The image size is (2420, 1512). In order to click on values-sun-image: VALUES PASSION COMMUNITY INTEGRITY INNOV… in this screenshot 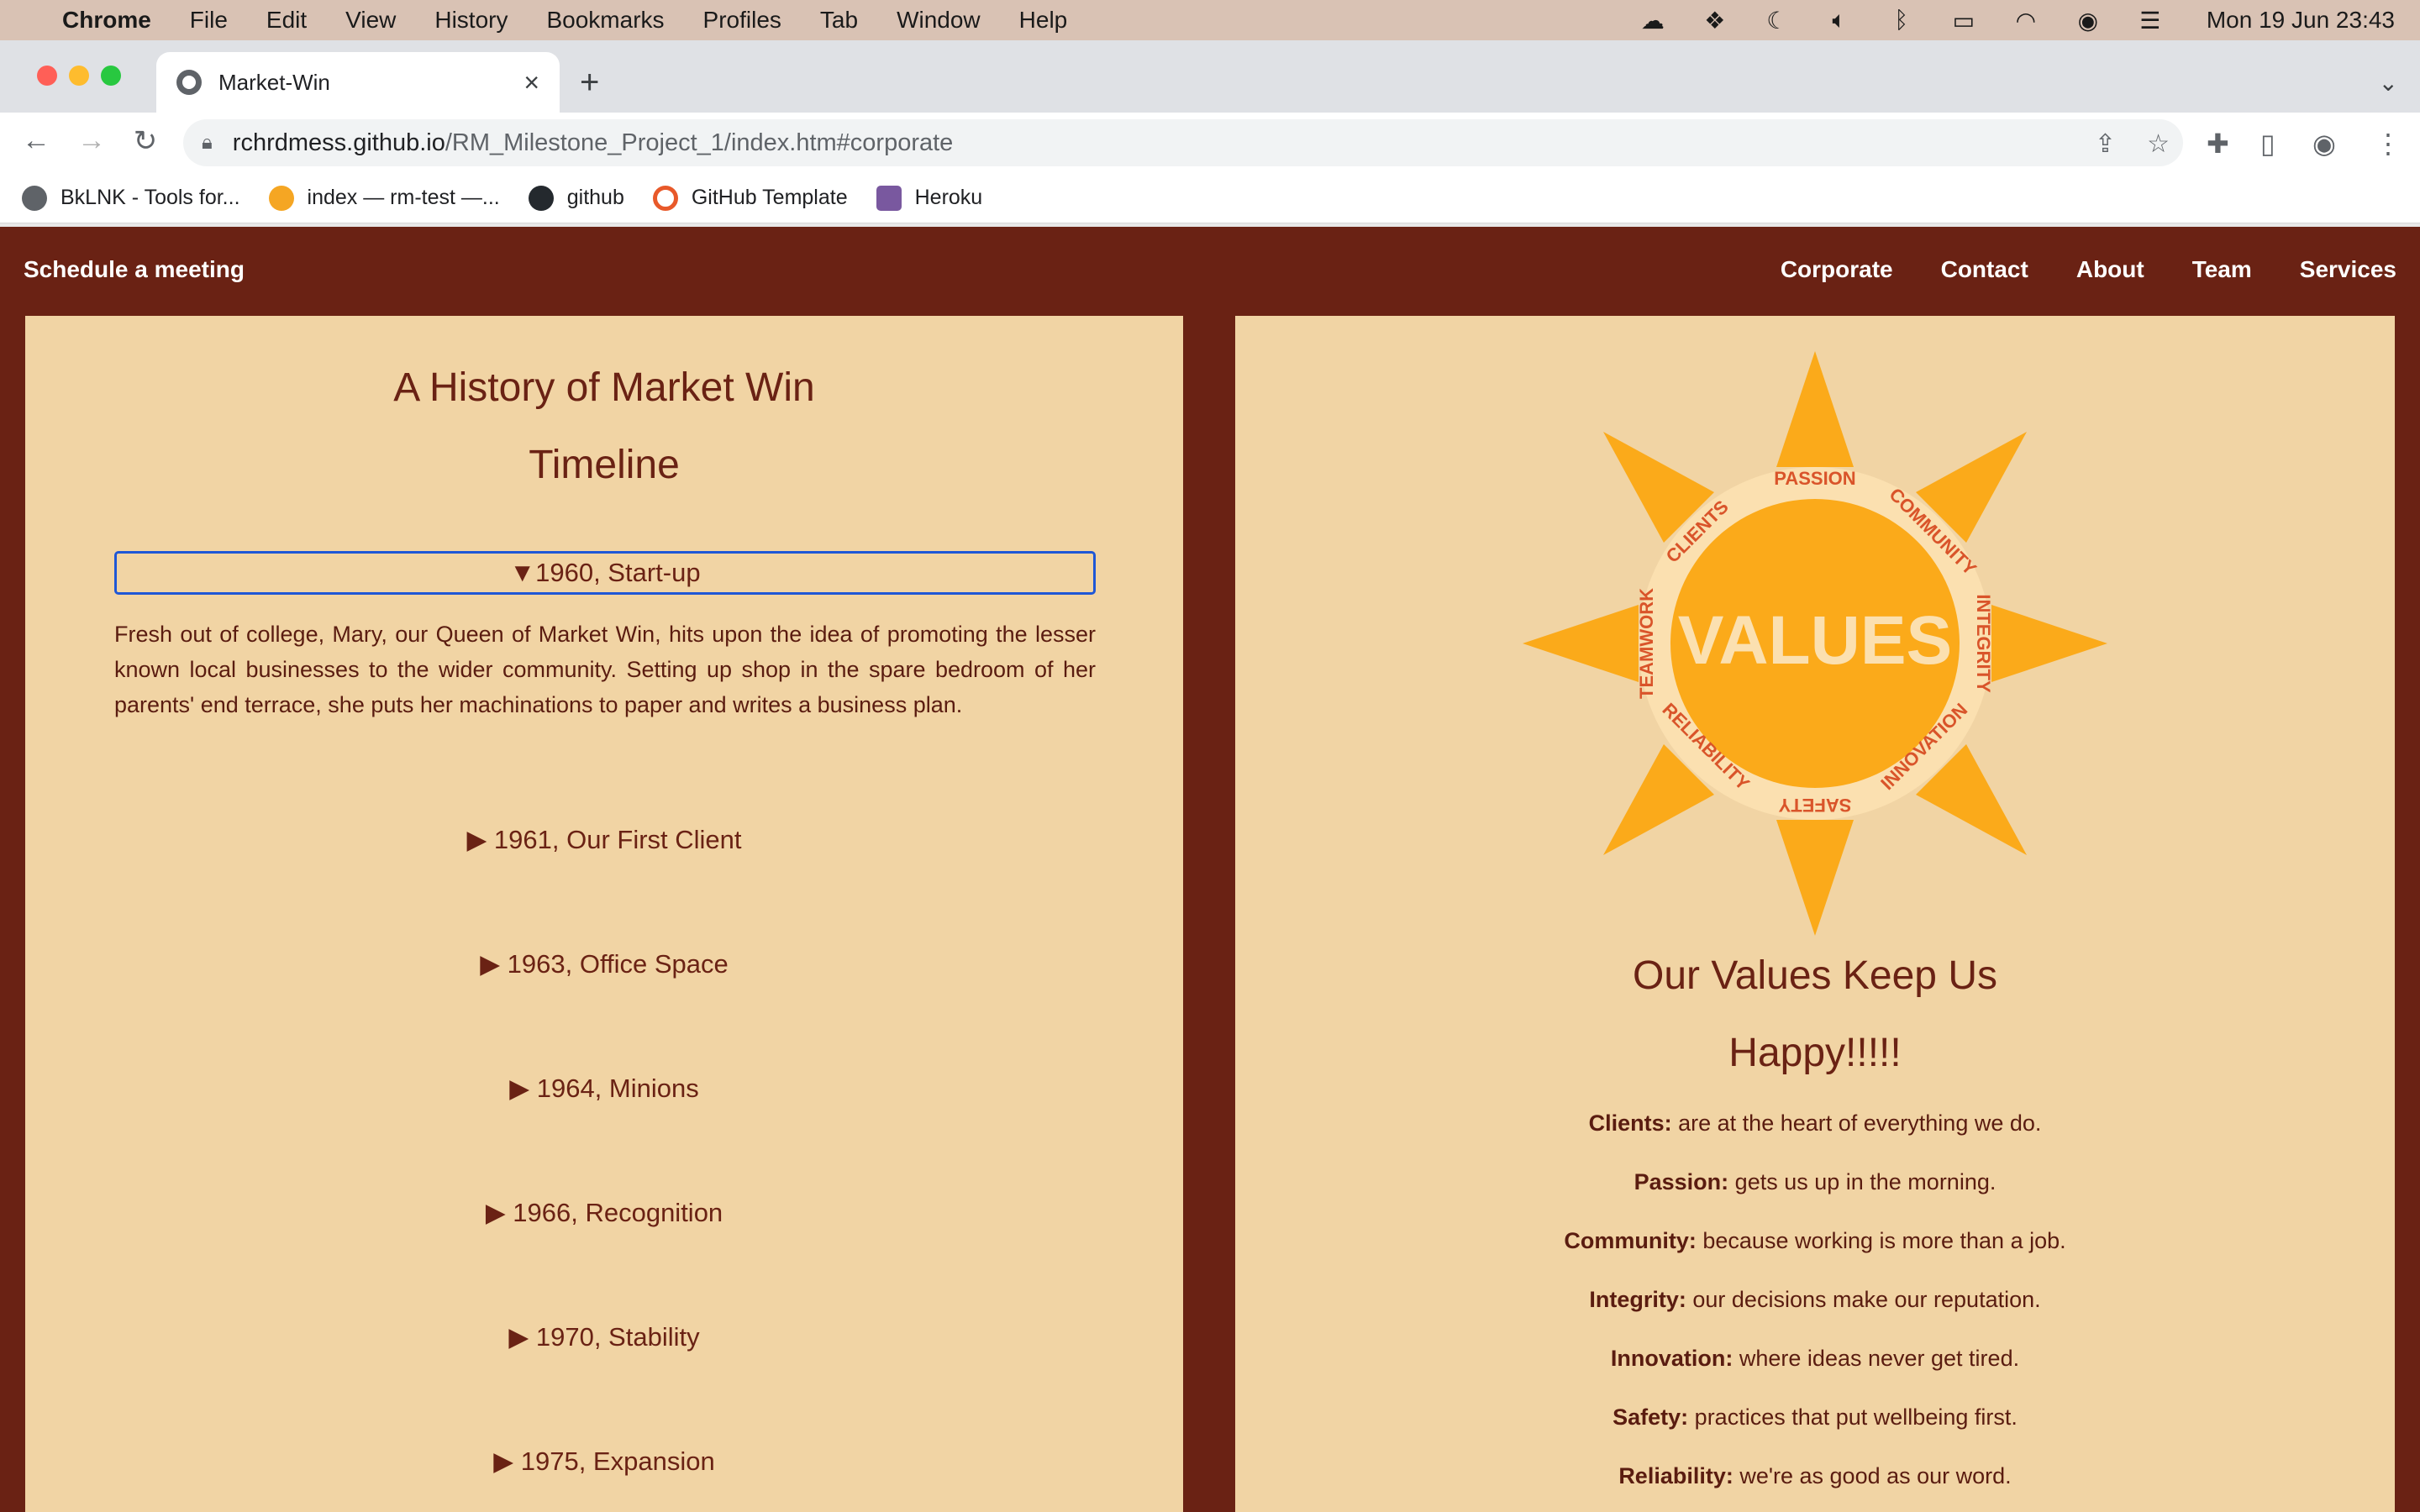, I will do `click(1815, 643)`.